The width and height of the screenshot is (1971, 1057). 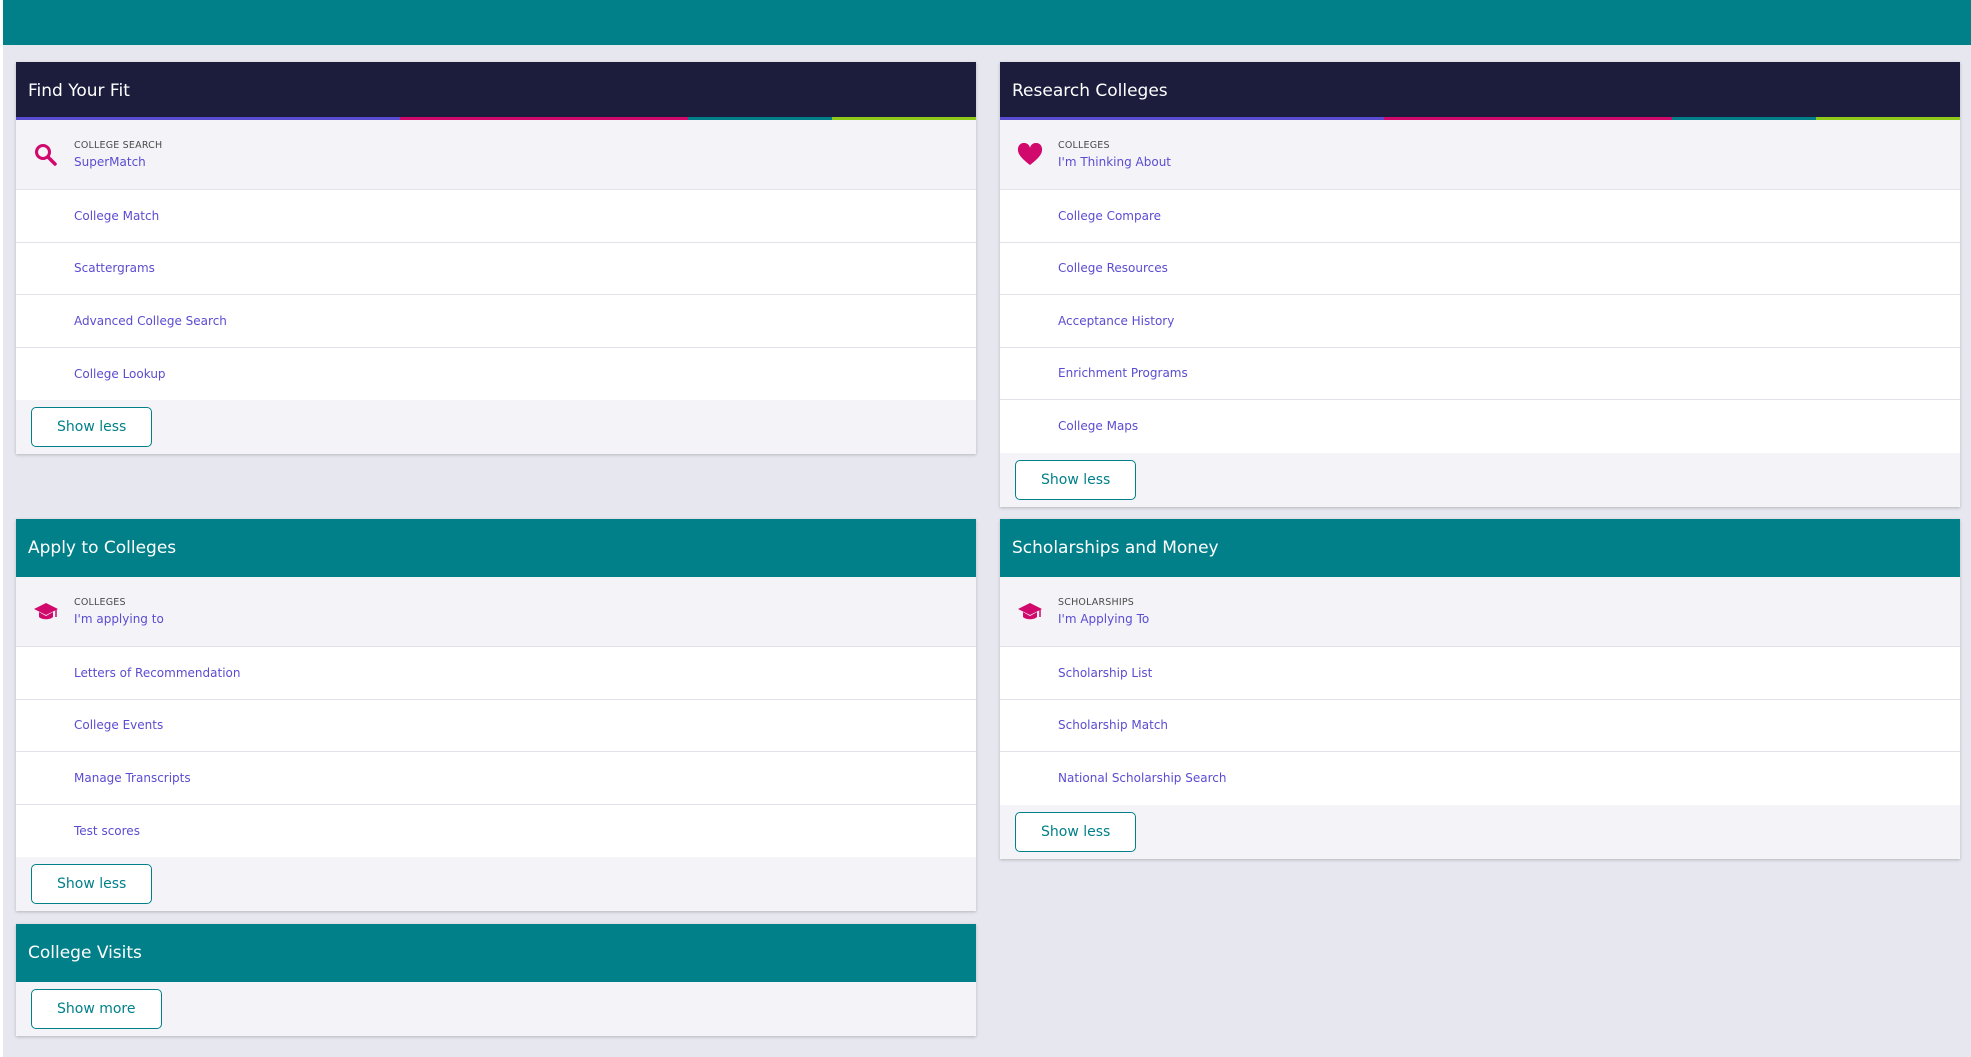 I want to click on featured-item-applying-to: COLLEGES I'm applying to, so click(x=496, y=612).